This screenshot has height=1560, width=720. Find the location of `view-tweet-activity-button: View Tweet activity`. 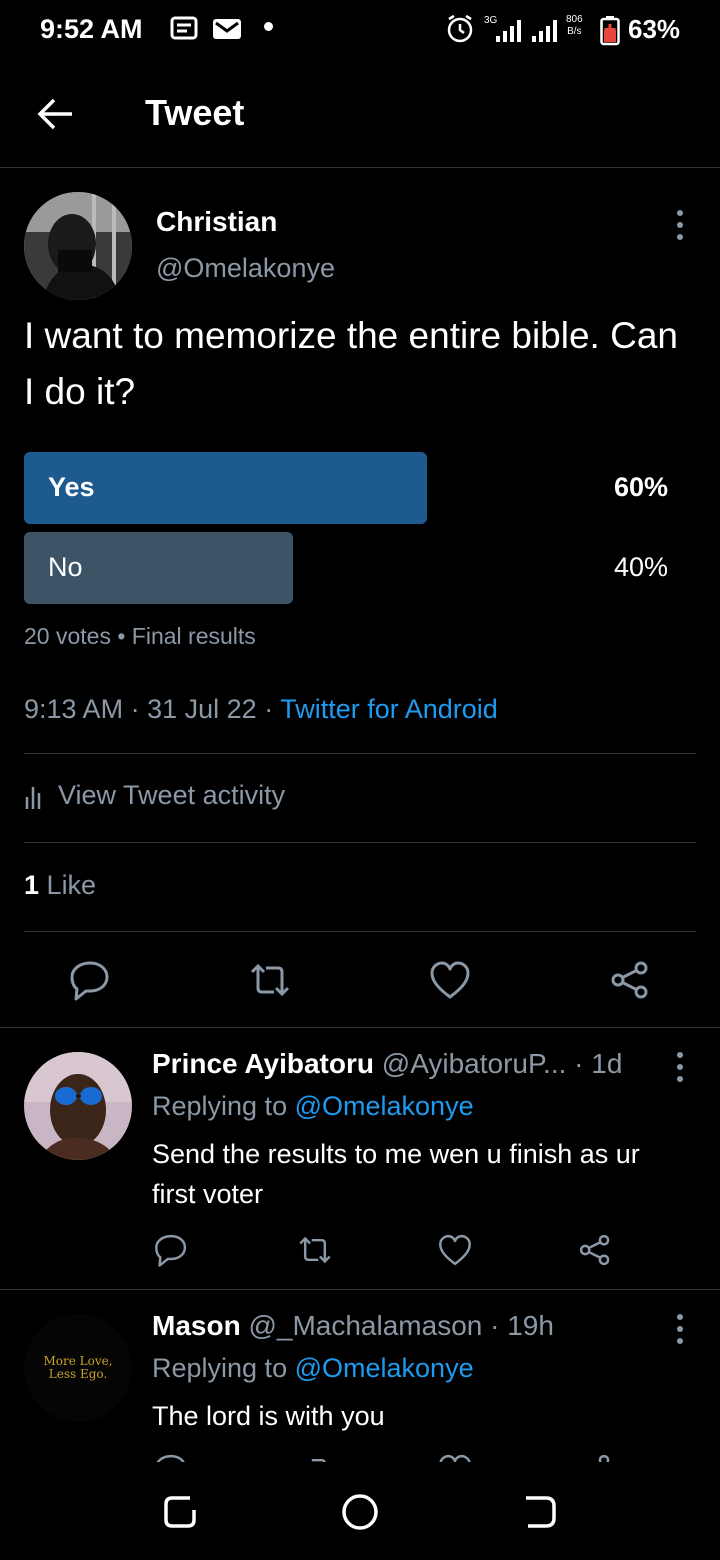

view-tweet-activity-button: View Tweet activity is located at coordinates (154, 795).